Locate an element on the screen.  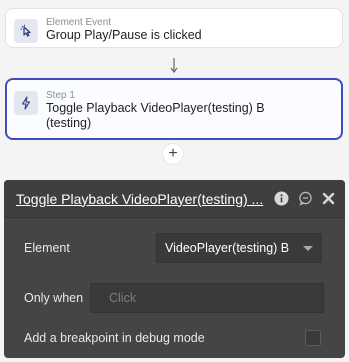
action-bolt-icon is located at coordinates (26, 103).